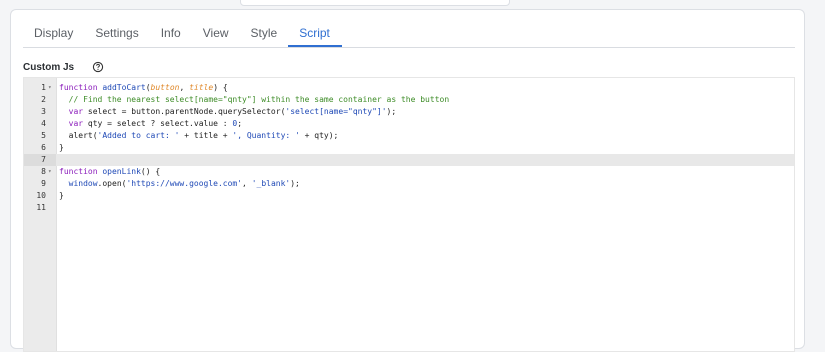 The width and height of the screenshot is (825, 352). I want to click on code-token: title, so click(201, 87).